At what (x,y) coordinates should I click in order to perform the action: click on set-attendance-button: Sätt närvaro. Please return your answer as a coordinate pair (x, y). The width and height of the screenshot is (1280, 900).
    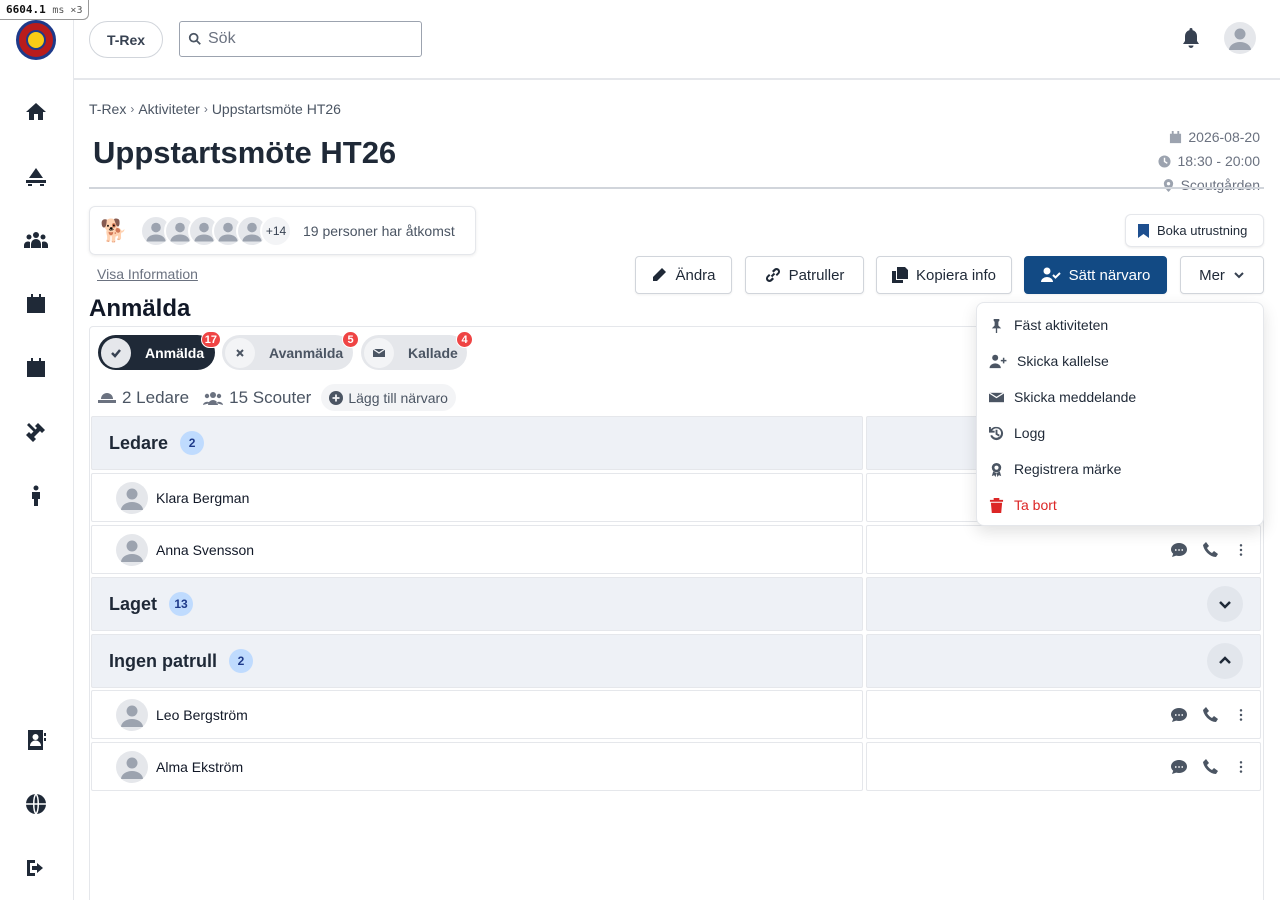
    Looking at the image, I should click on (1095, 275).